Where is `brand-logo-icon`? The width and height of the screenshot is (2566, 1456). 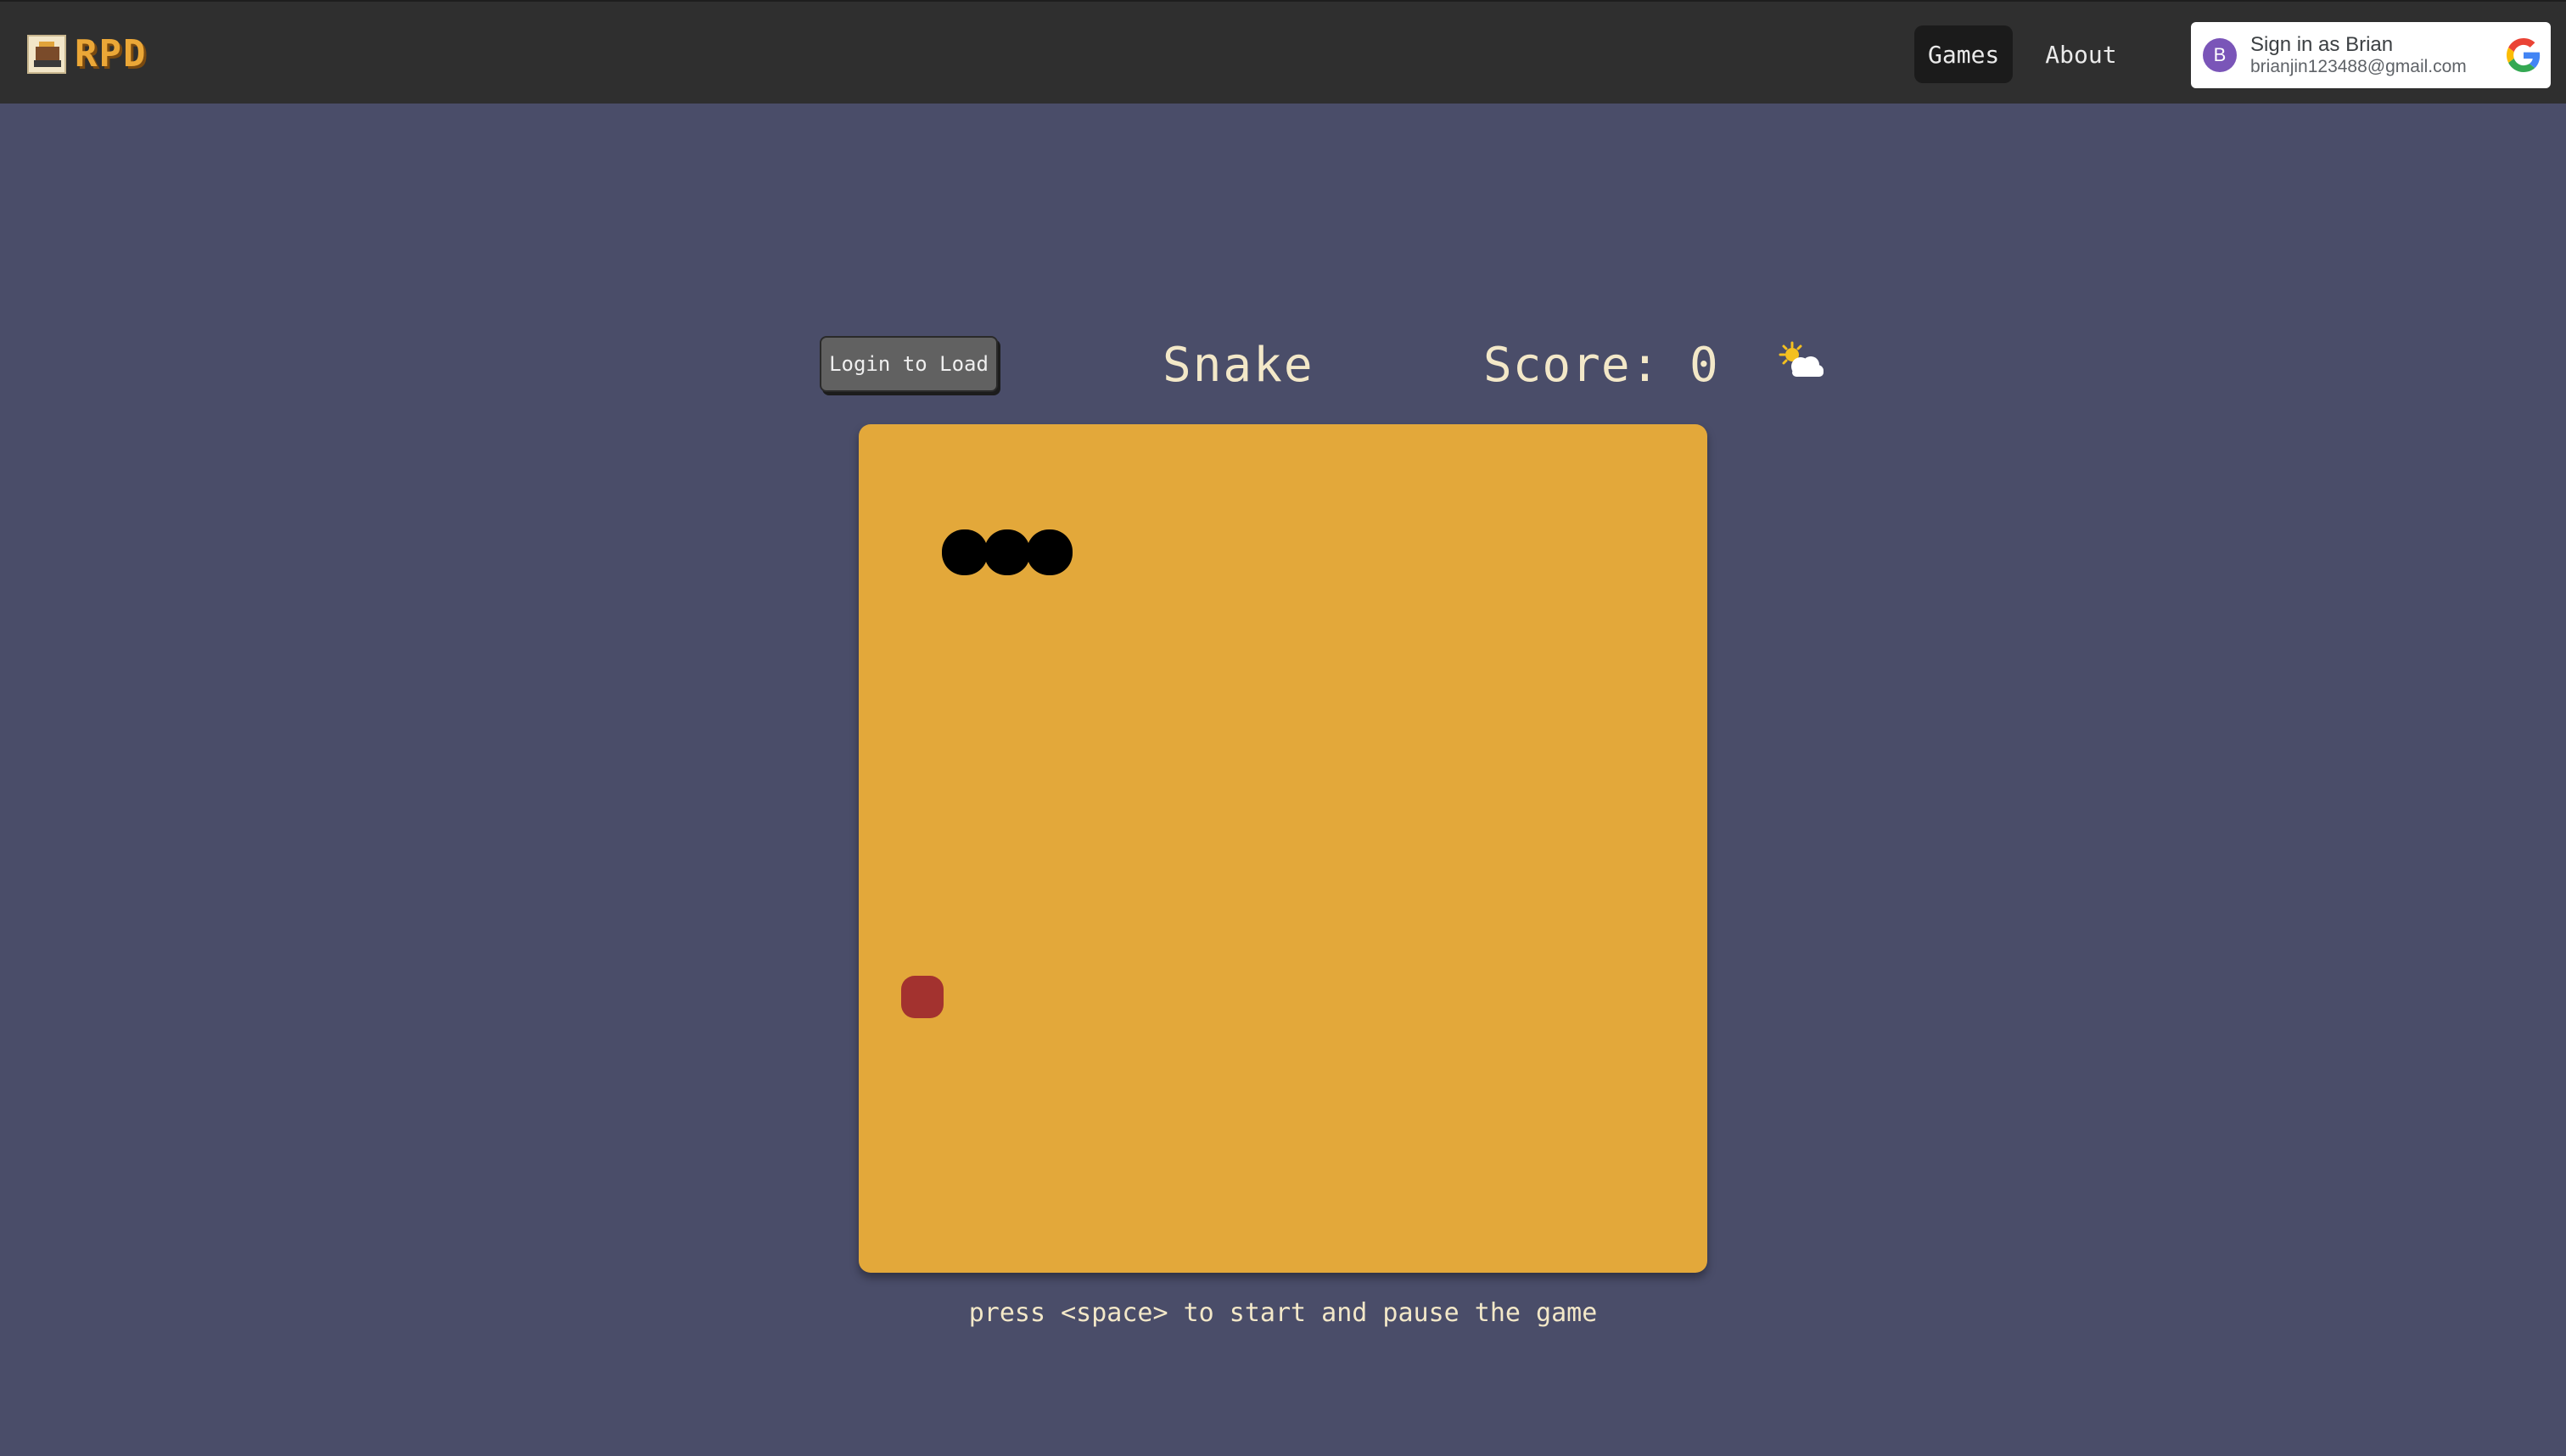 brand-logo-icon is located at coordinates (46, 55).